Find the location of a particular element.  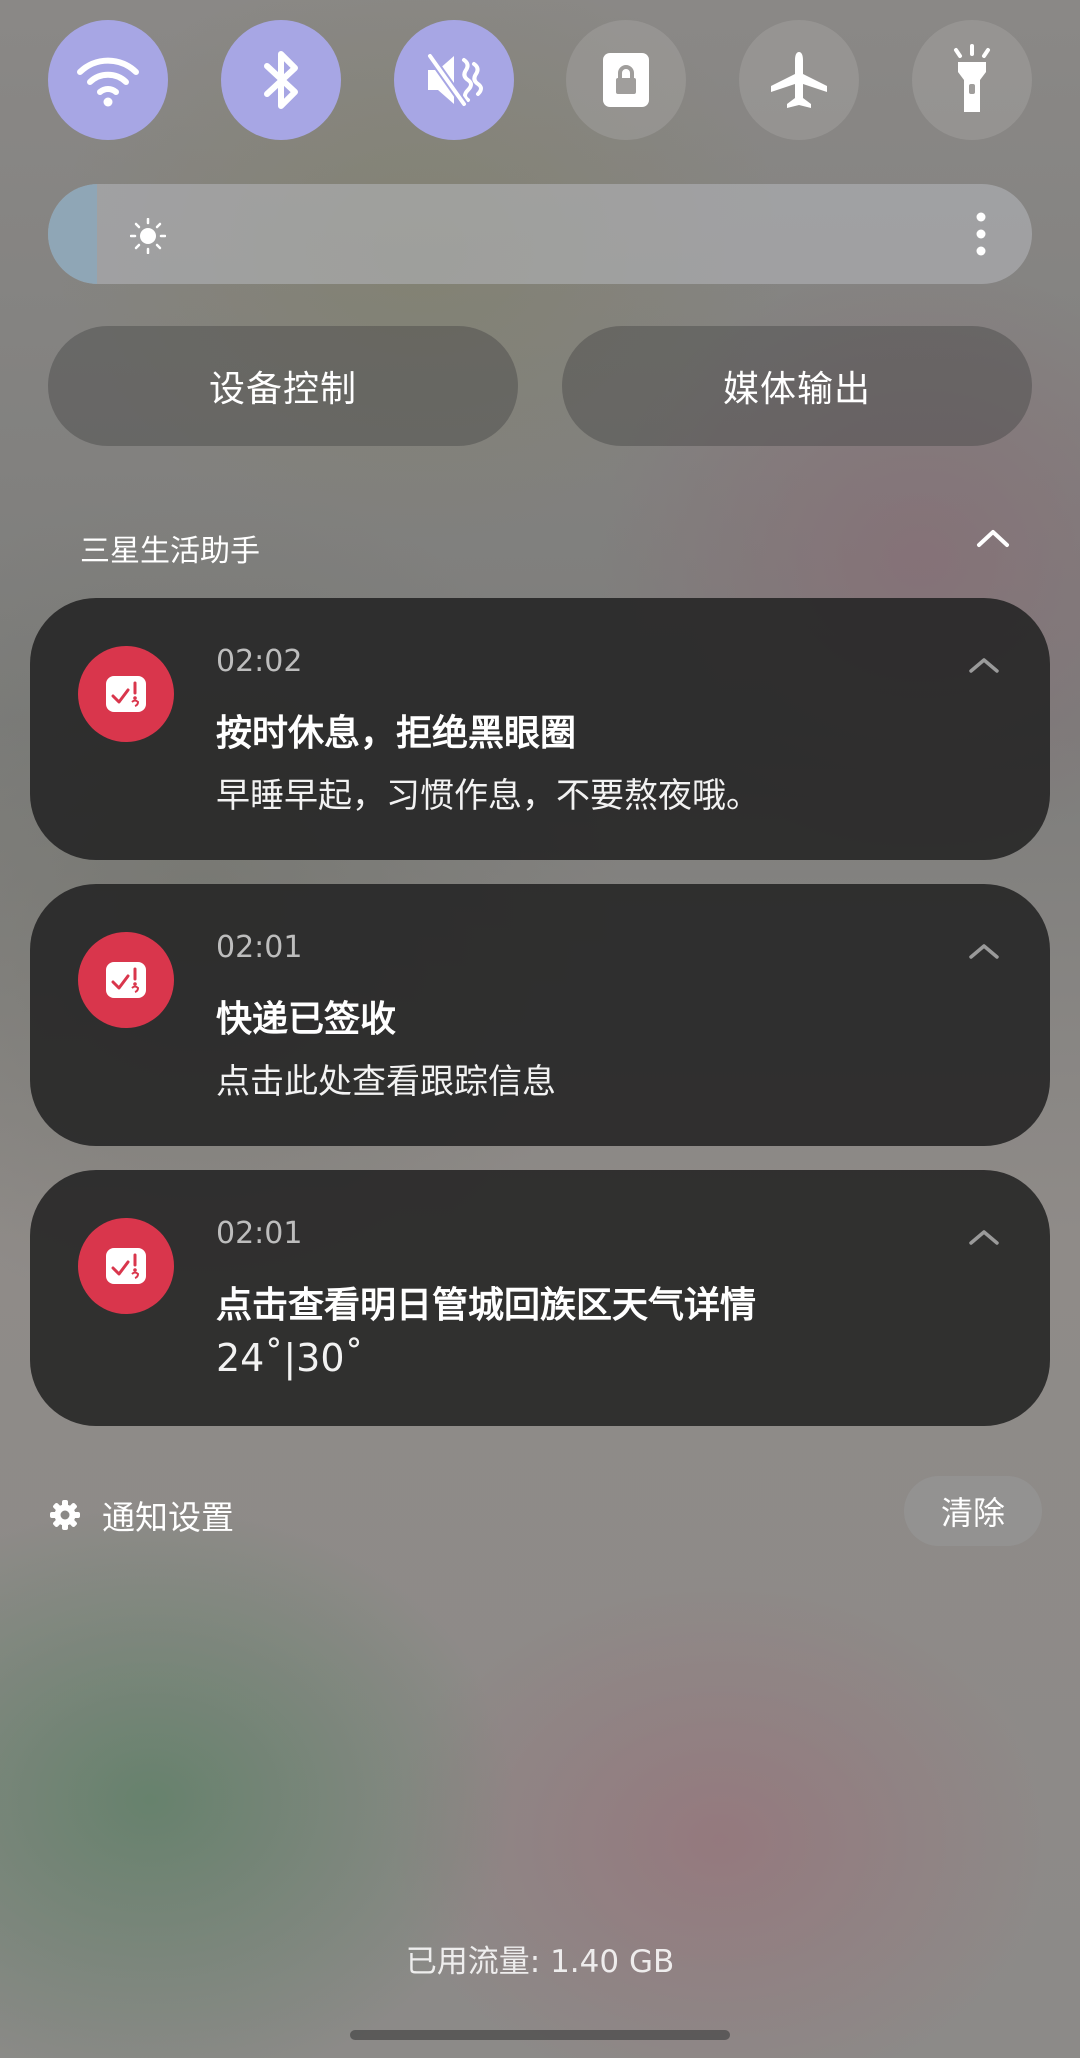

collapse-group-chevron-up-icon is located at coordinates (993, 538).